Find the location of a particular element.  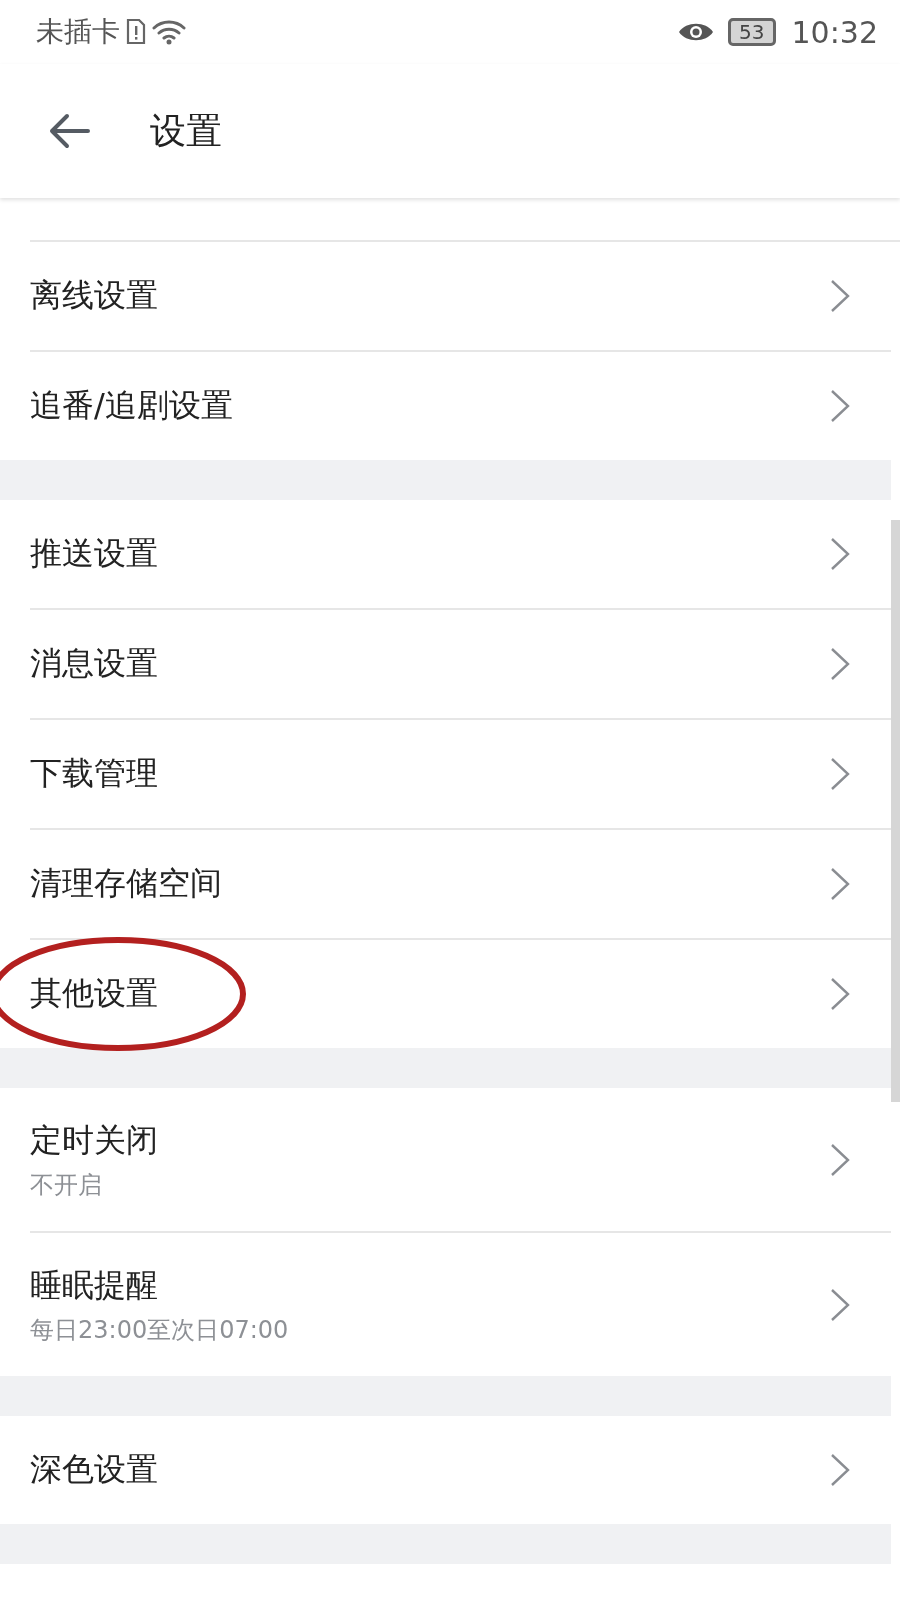

setting-label: 清理存储空间 is located at coordinates (126, 883).